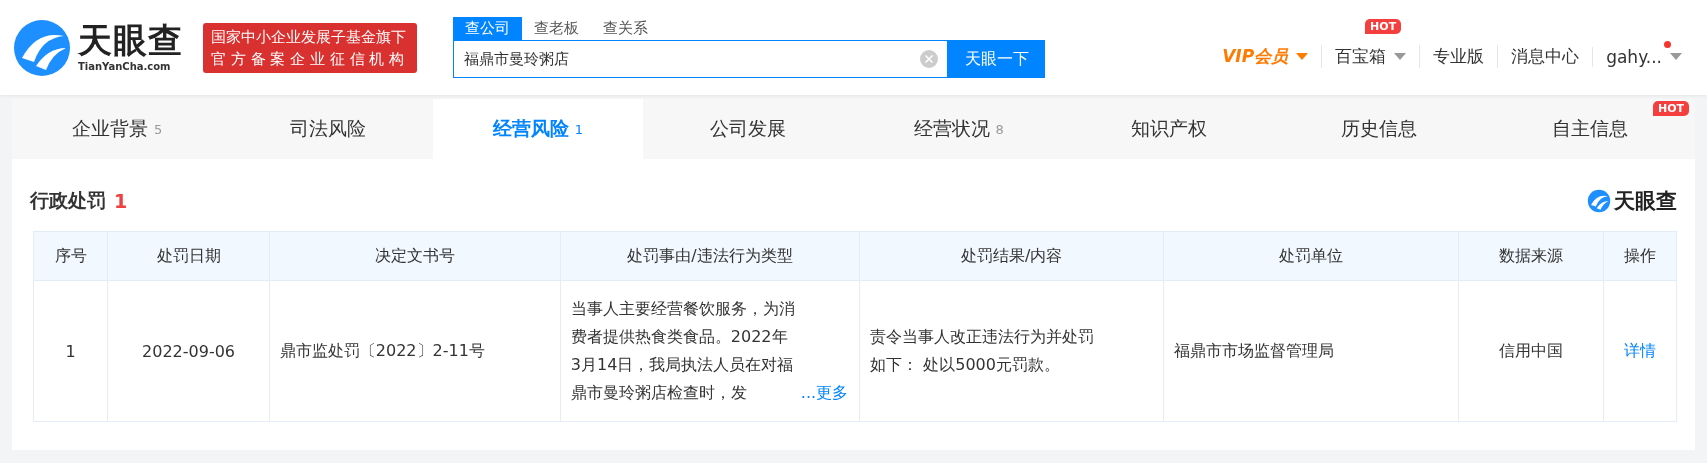 The height and width of the screenshot is (463, 1707). Describe the element at coordinates (1531, 256) in the screenshot. I see `column-header: 数据来源` at that location.